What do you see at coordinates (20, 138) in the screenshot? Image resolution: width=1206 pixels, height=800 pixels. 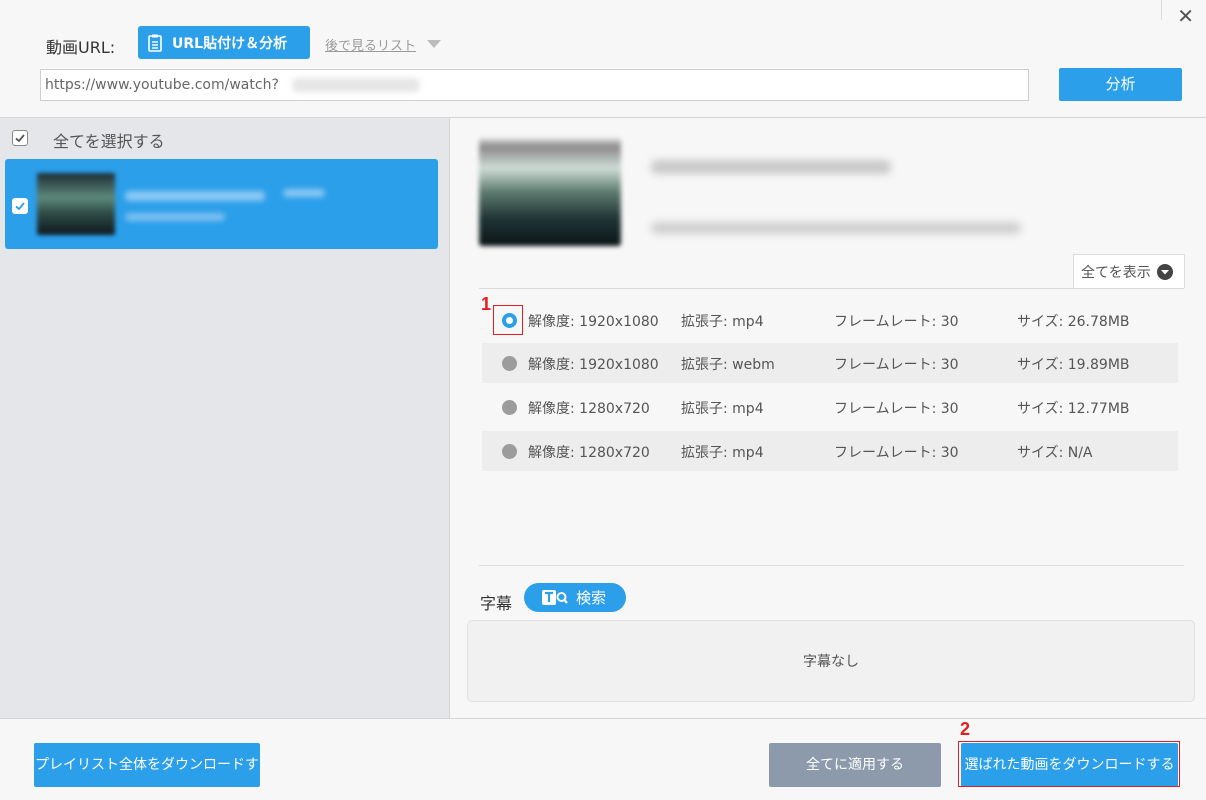 I see `select-all-checkbox` at bounding box center [20, 138].